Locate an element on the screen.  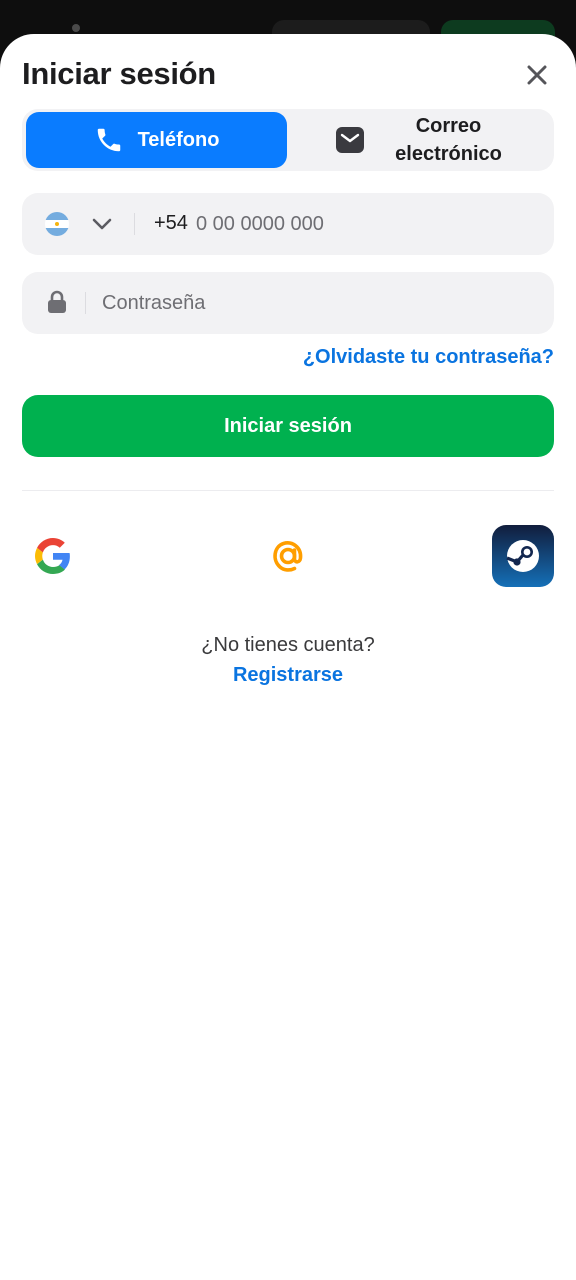
login-button: Iniciar sesión is located at coordinates (288, 426).